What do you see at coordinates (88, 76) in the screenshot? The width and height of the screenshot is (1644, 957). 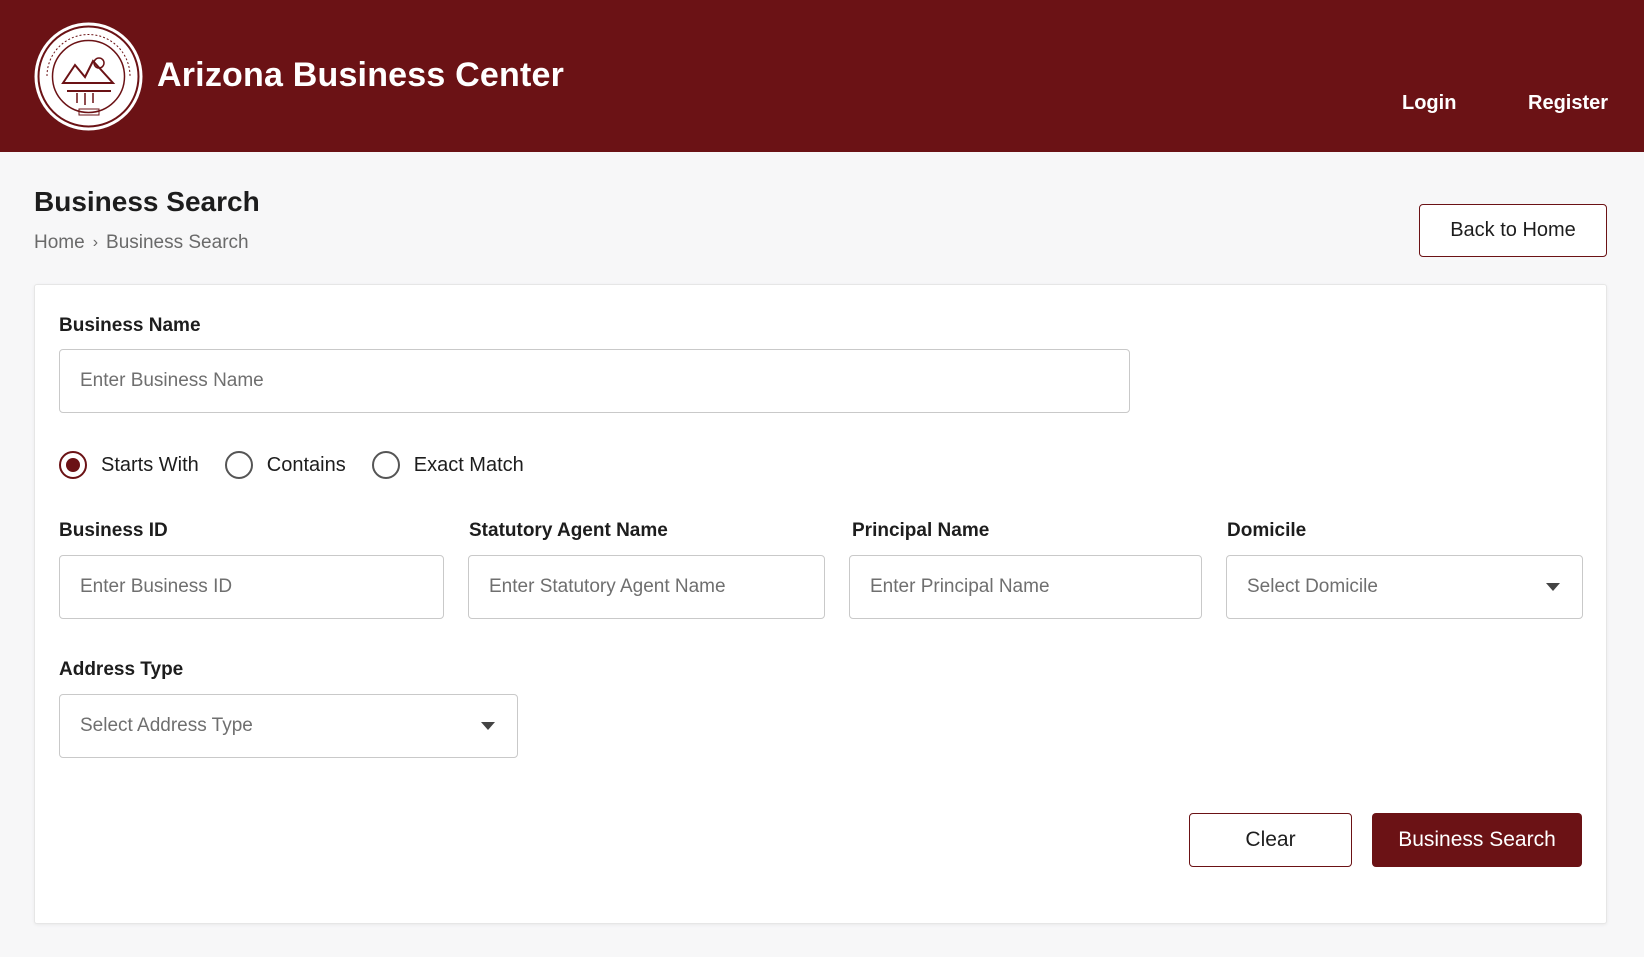 I see `state-seal-logo` at bounding box center [88, 76].